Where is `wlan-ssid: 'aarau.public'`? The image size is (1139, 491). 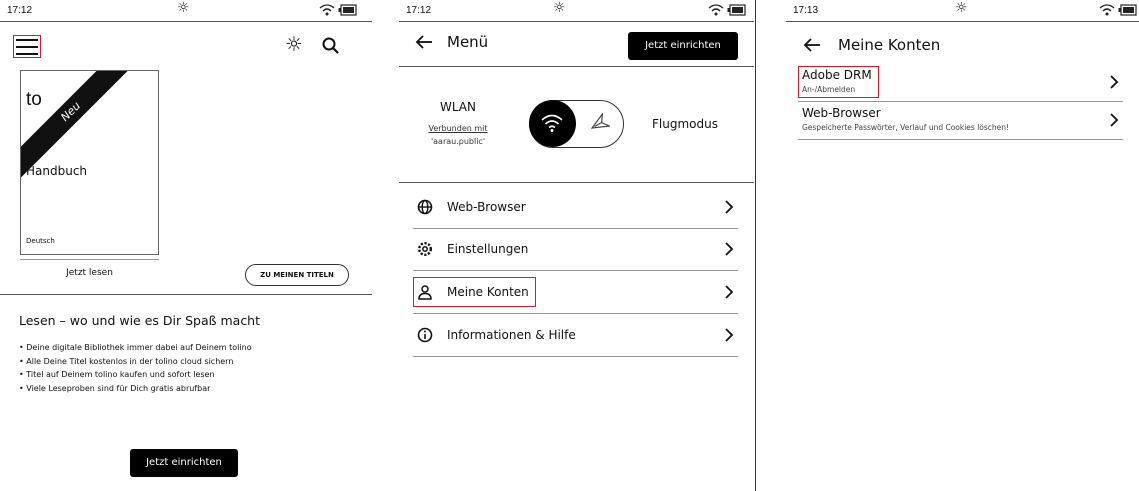
wlan-ssid: 'aarau.public' is located at coordinates (458, 141).